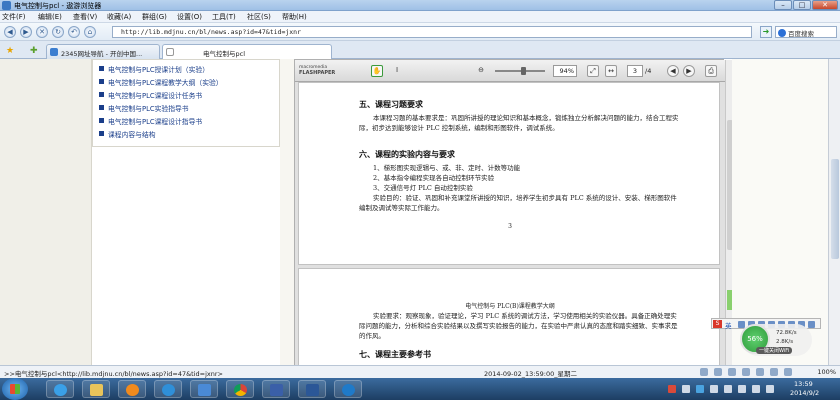 The image size is (840, 400). Describe the element at coordinates (85, 17) in the screenshot. I see `menu-view: 查看(V)` at that location.